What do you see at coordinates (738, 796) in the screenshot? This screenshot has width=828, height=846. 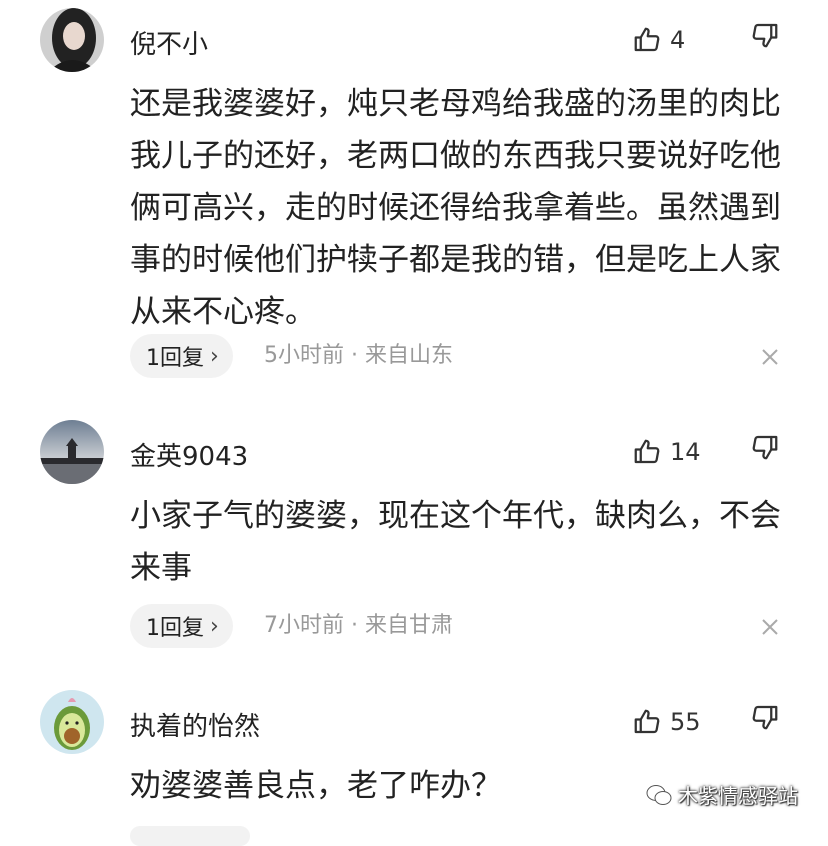 I see `watermark-text: 木紫情感驿站` at bounding box center [738, 796].